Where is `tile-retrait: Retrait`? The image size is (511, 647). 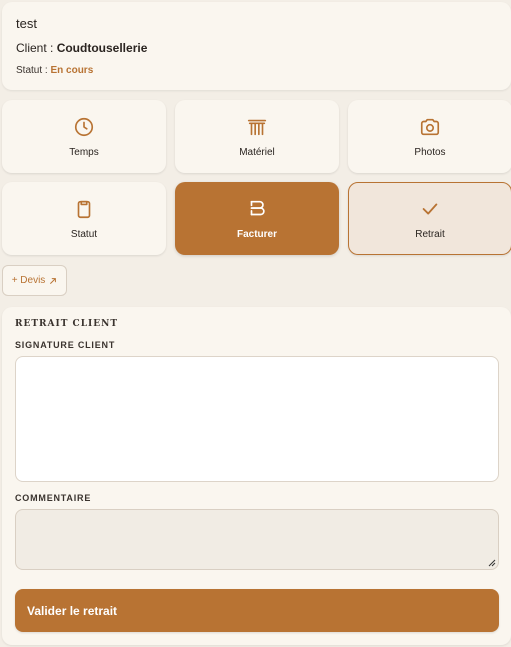
tile-retrait: Retrait is located at coordinates (429, 218).